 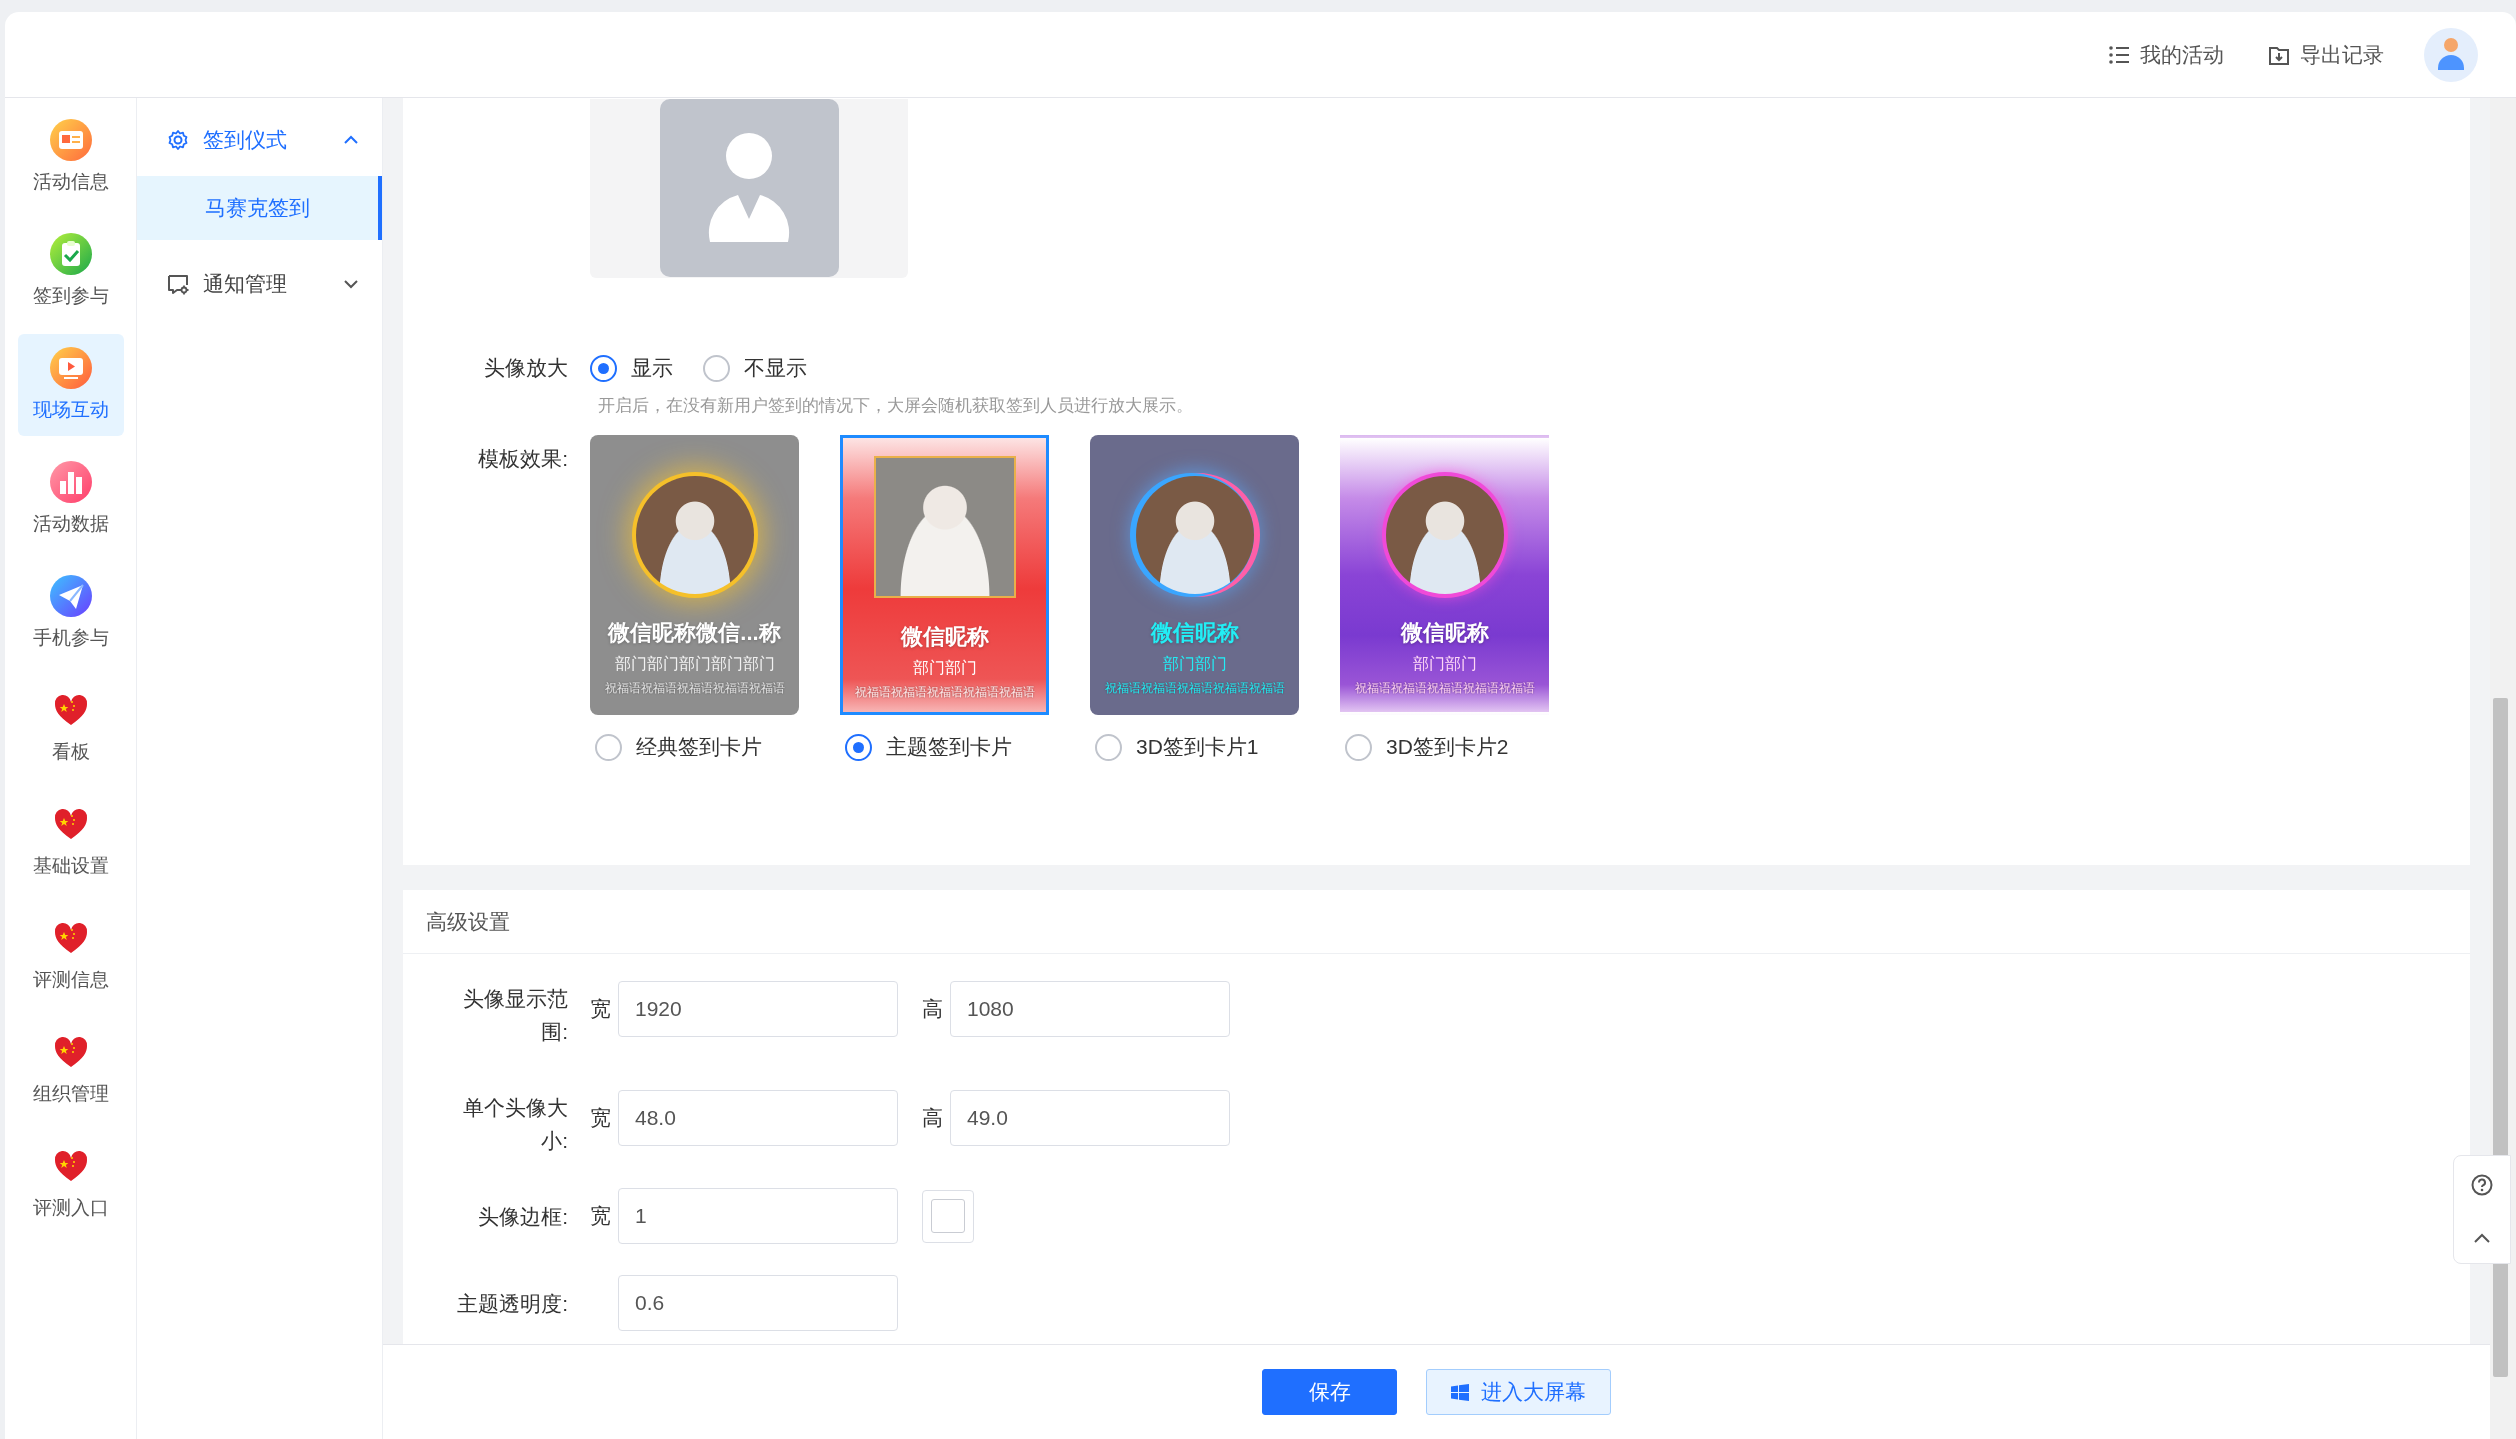 I want to click on field-label: 主题透明度:, so click(x=512, y=1304).